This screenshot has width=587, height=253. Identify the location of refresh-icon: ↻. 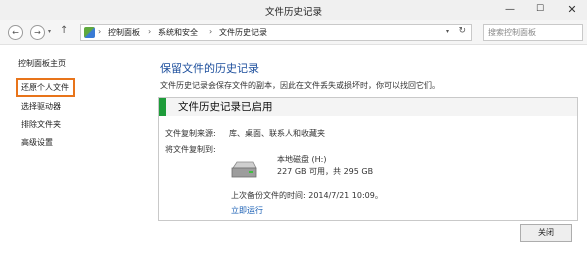
(462, 31).